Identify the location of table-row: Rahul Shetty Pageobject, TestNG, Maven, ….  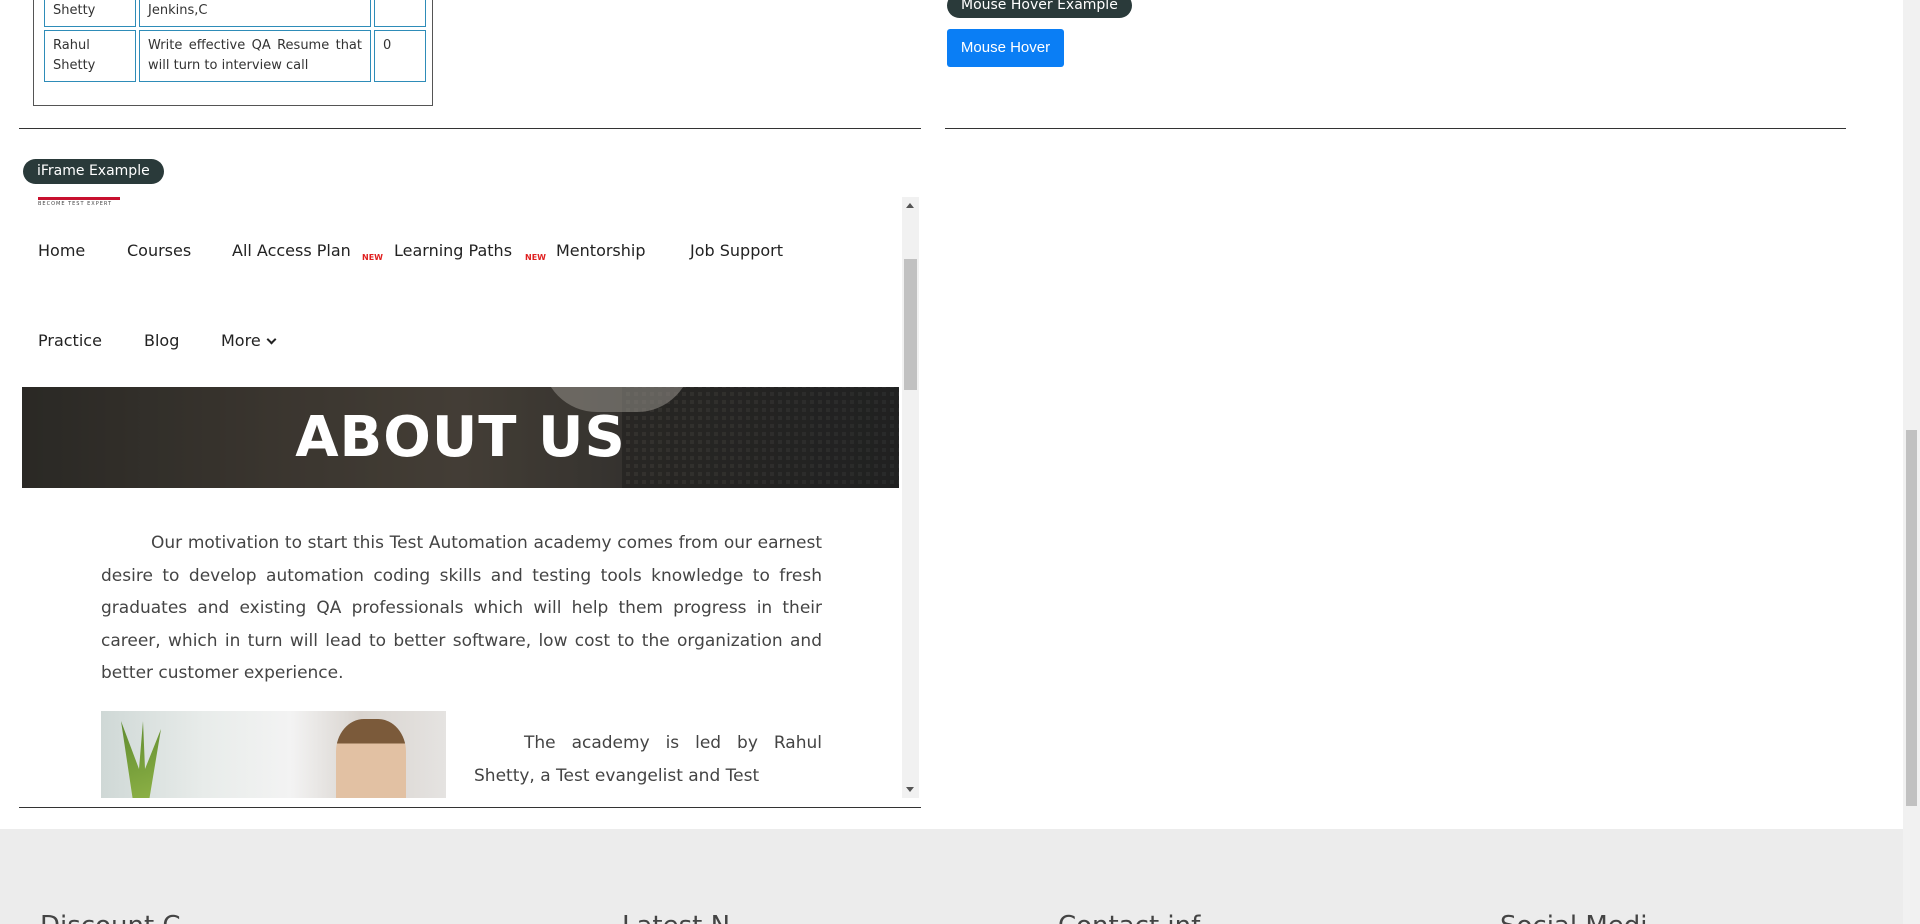
(235, 13).